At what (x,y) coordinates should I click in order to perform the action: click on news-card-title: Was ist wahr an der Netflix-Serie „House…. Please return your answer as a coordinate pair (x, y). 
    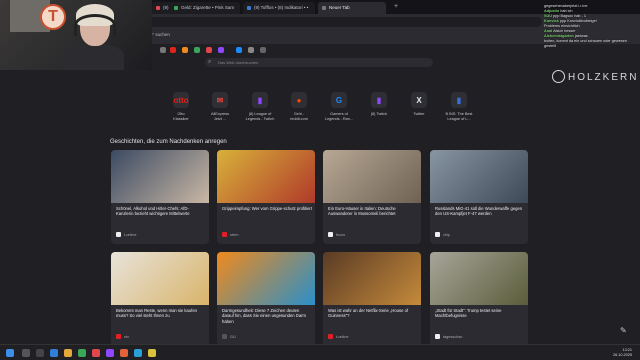
    Looking at the image, I should click on (368, 313).